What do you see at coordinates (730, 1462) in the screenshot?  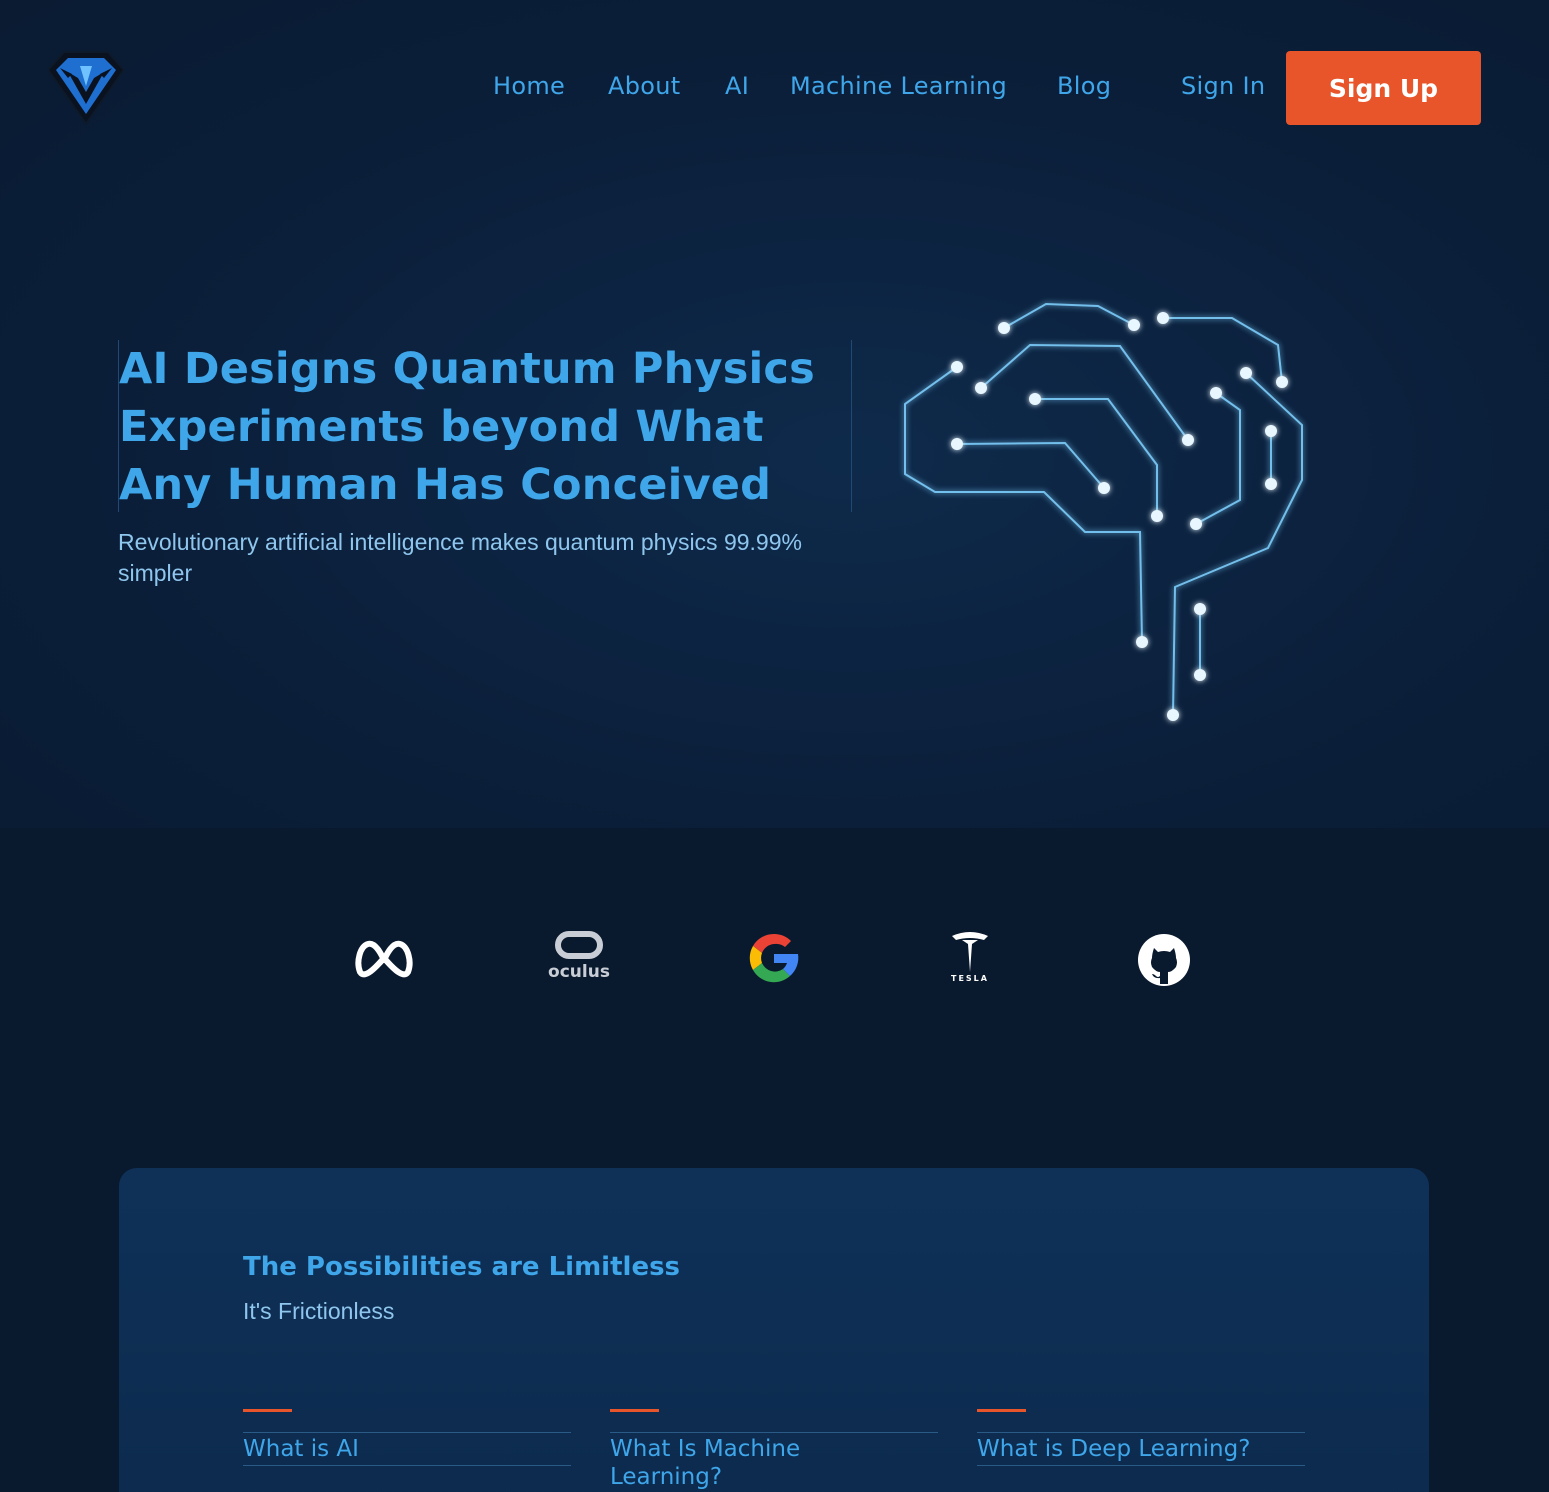 I see `feature-title-link: What Is Machine Learning?` at bounding box center [730, 1462].